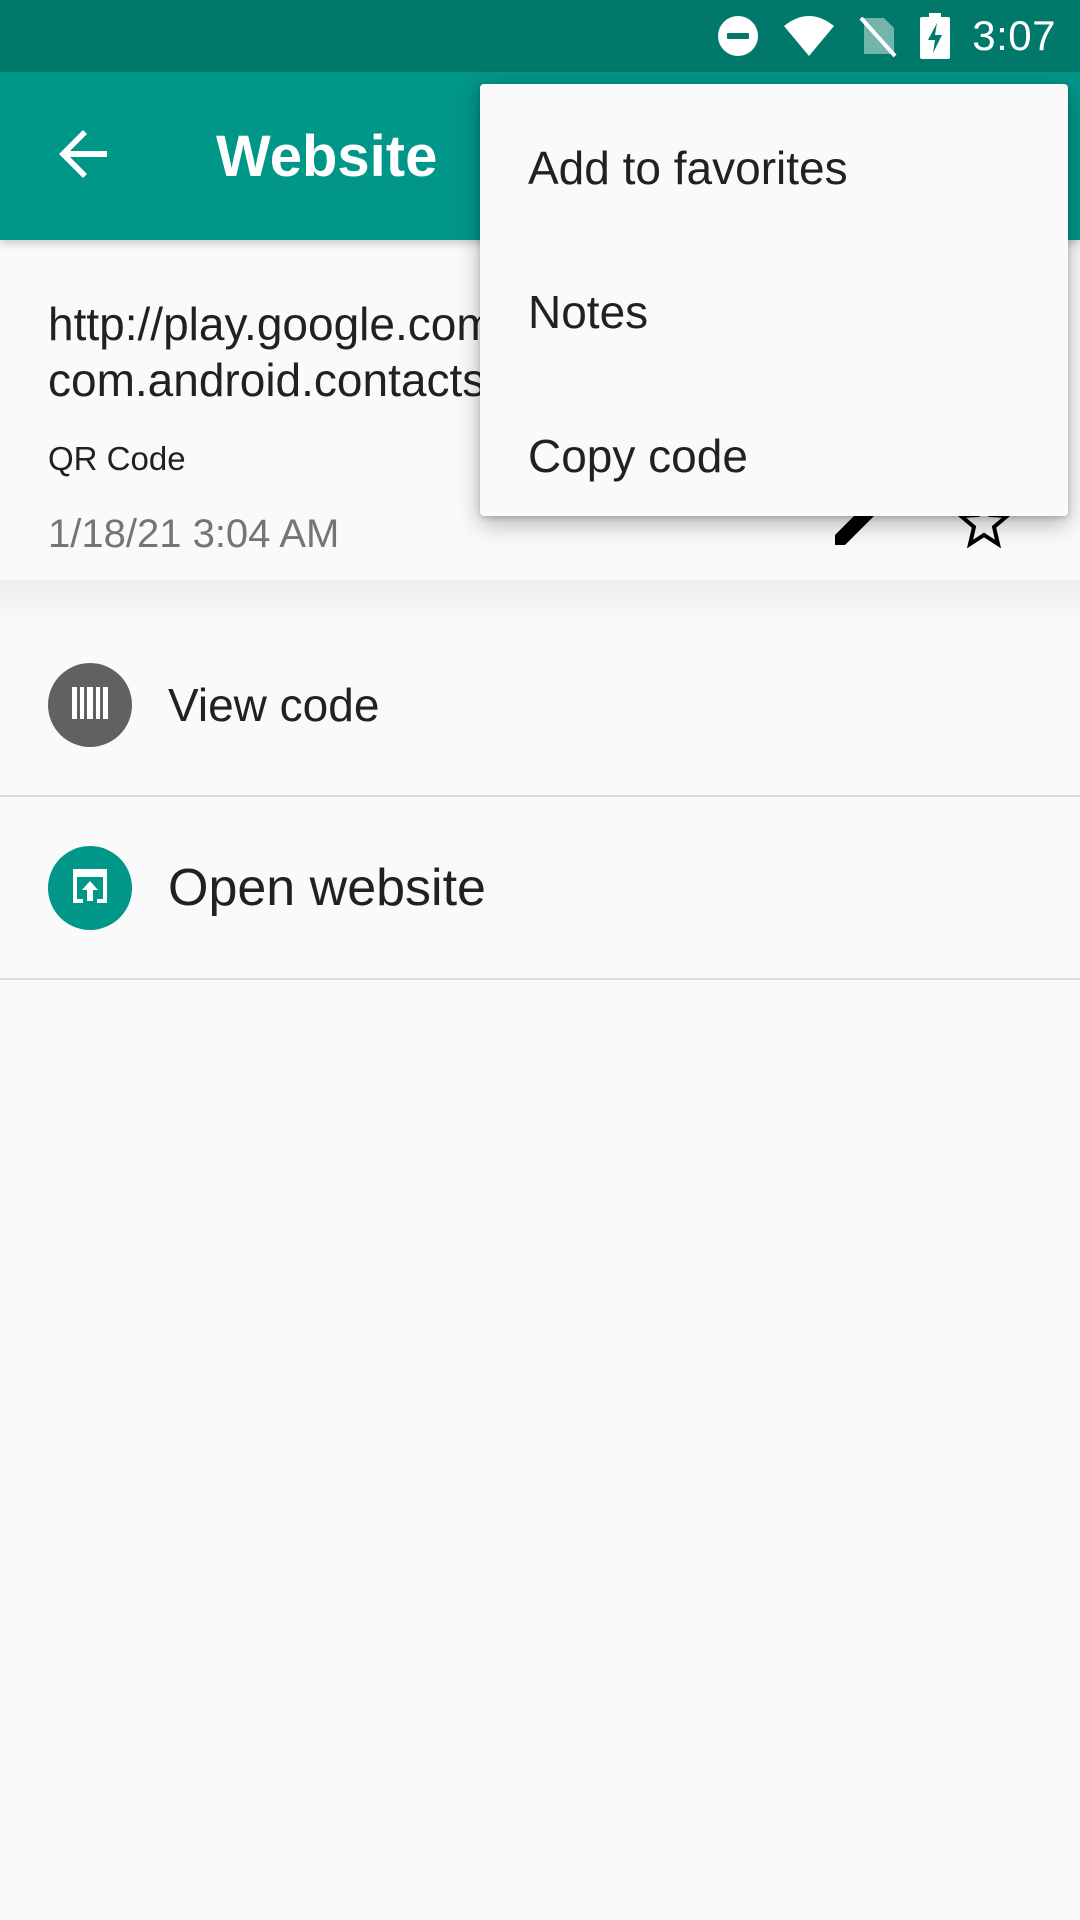 This screenshot has width=1080, height=1920. Describe the element at coordinates (809, 36) in the screenshot. I see `wifi-icon` at that location.